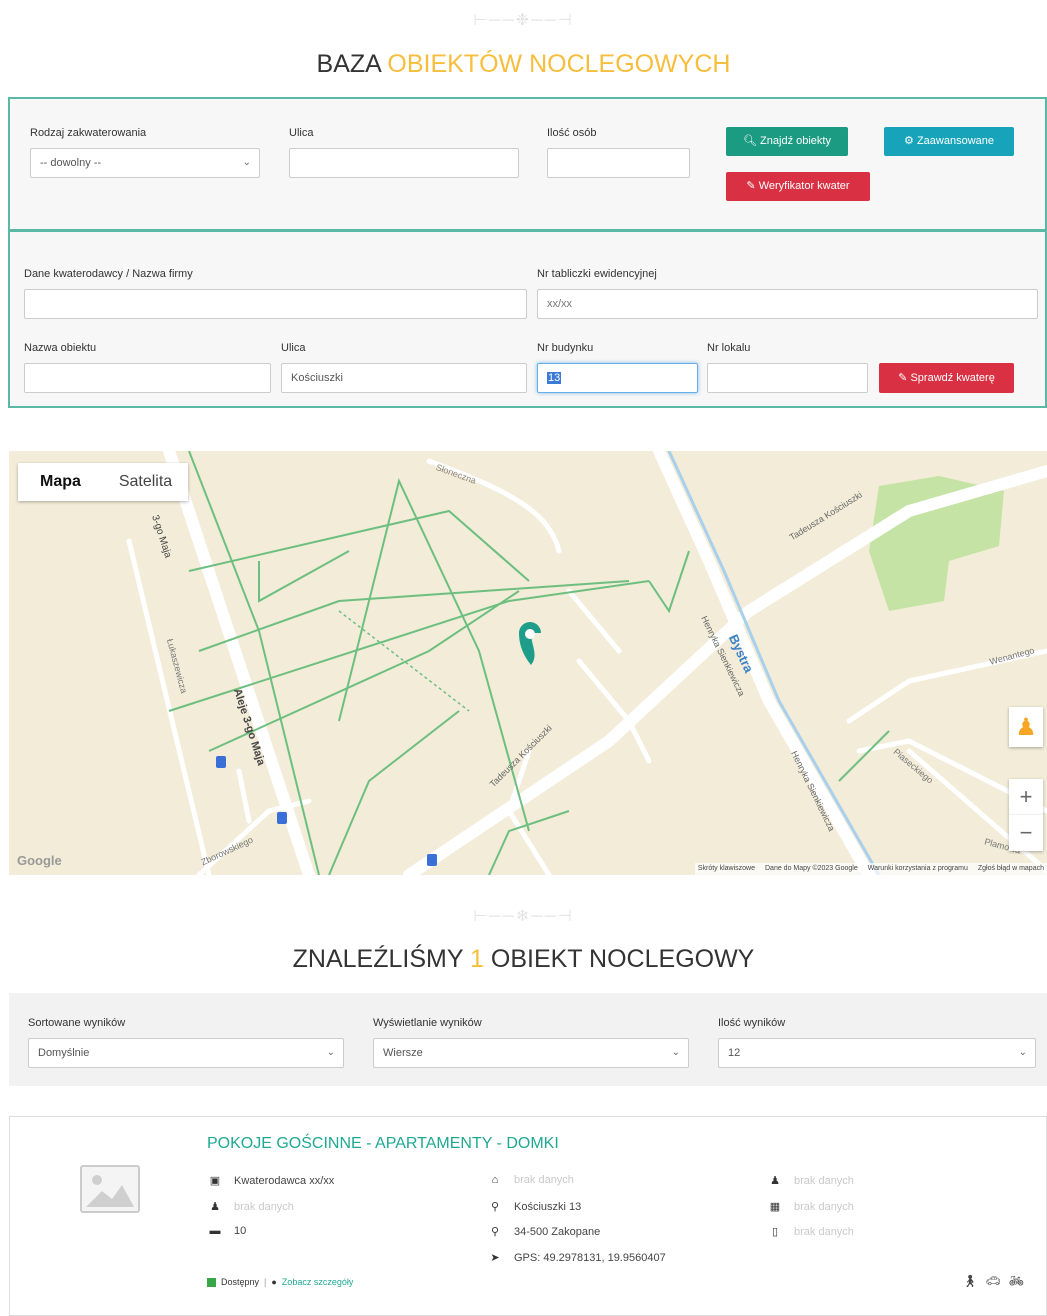  I want to click on street-label: Ulica, so click(301, 133).